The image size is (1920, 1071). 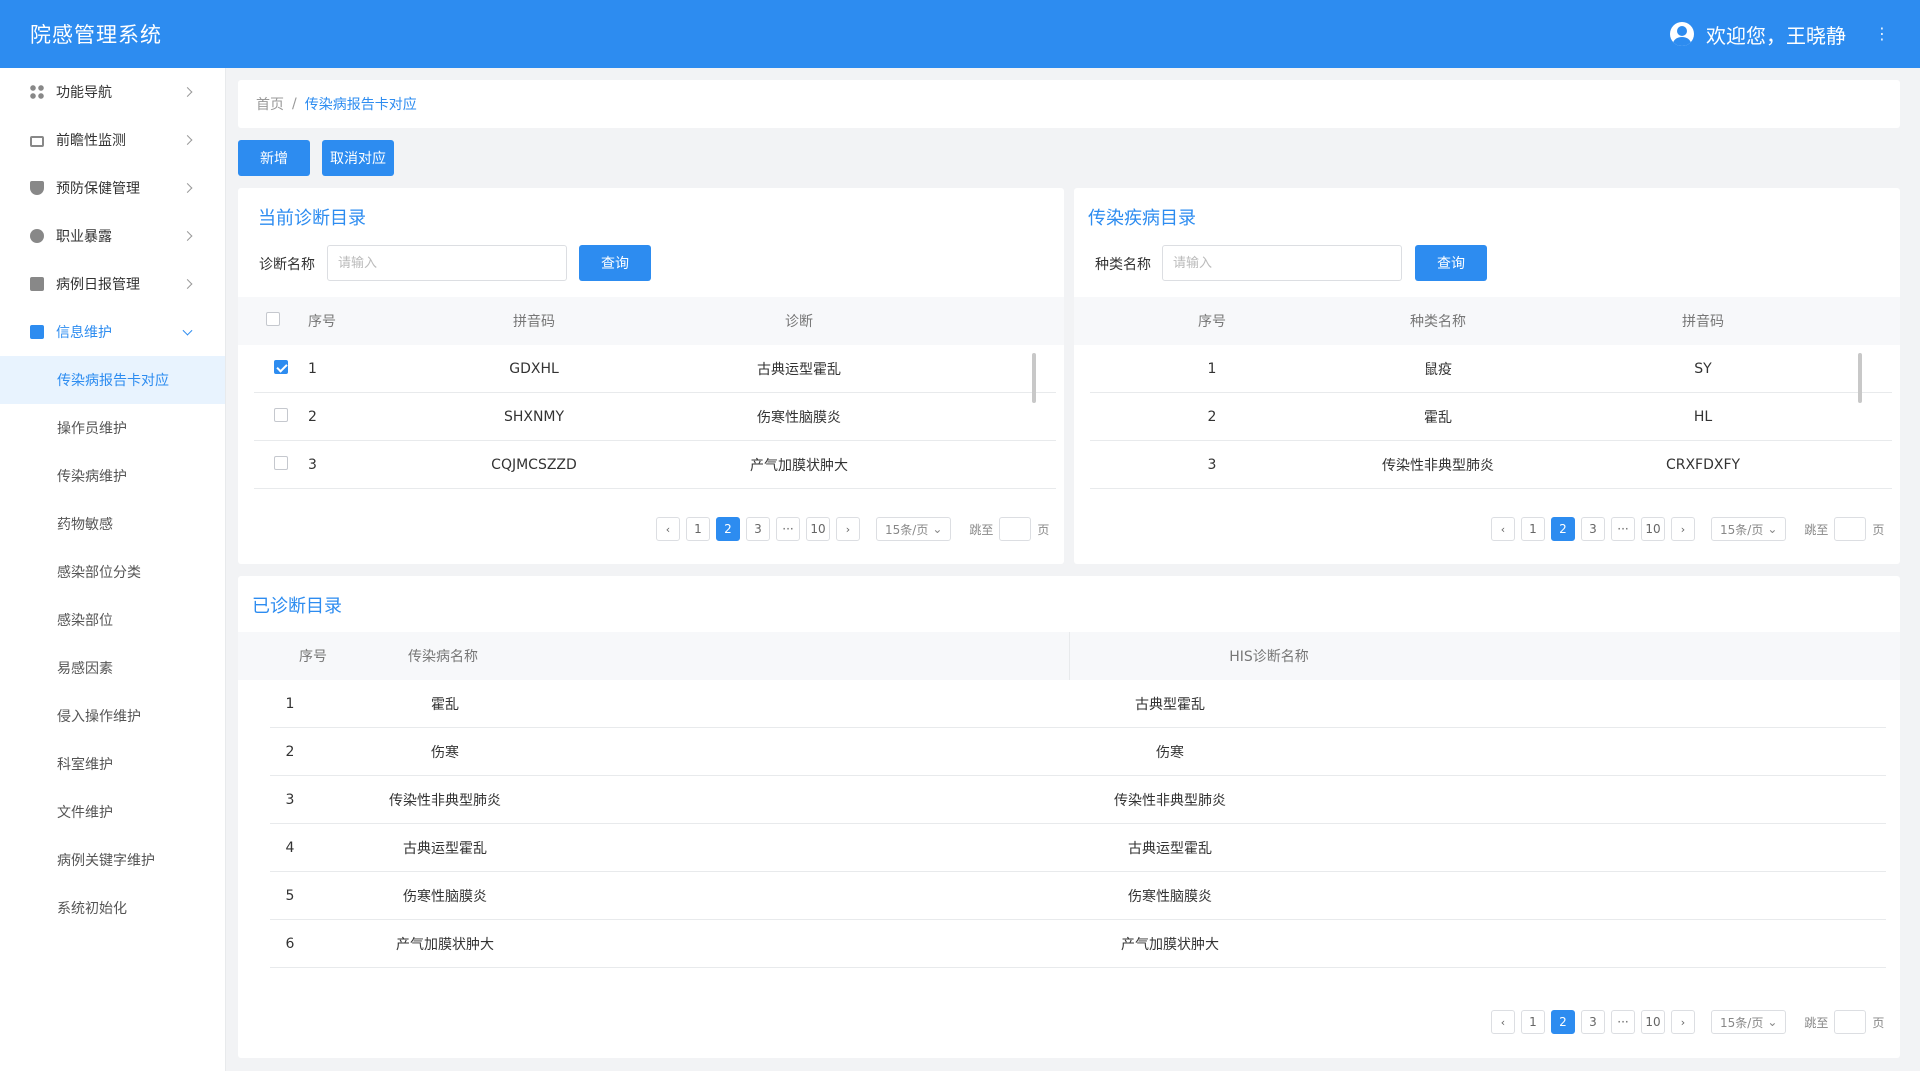 I want to click on col-header-pinyin: 拼音码, so click(x=1703, y=322).